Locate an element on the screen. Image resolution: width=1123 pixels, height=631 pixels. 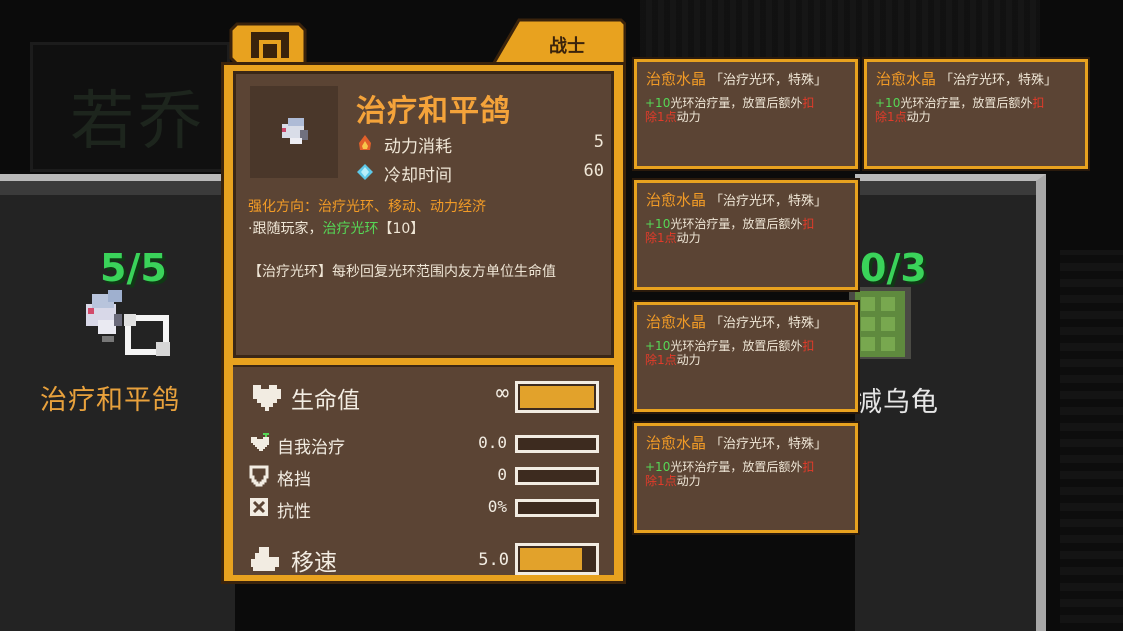
left-unit-name: 治疗和平鸽 is located at coordinates (110, 400).